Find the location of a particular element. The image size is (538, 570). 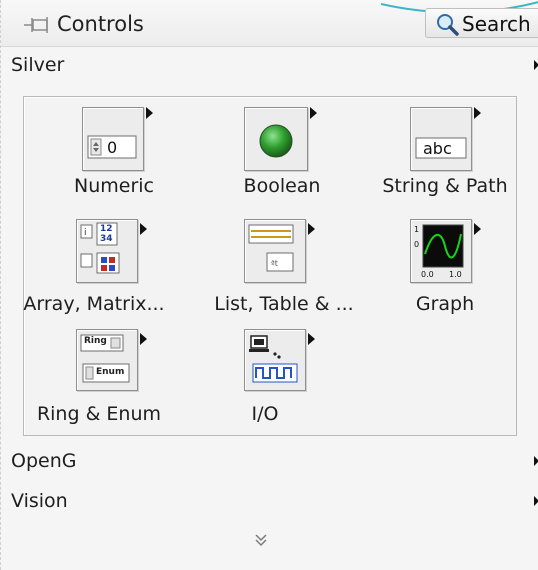

string-path-tile: abc is located at coordinates (441, 139).